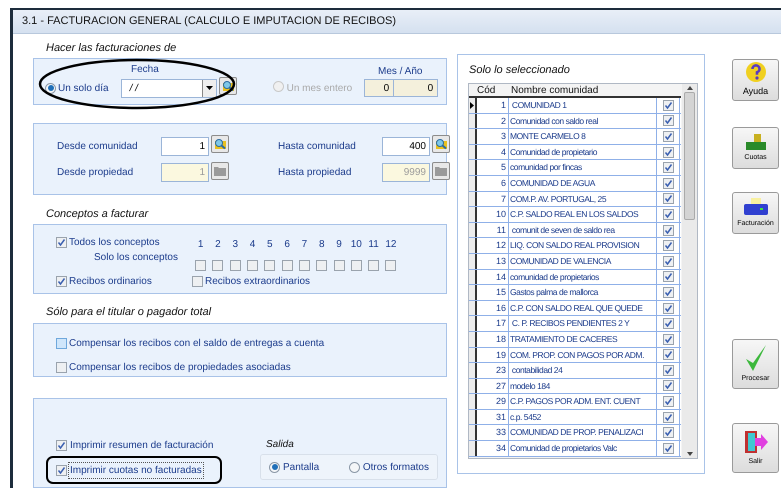  I want to click on table-row: 27 modelo 184, so click(575, 386).